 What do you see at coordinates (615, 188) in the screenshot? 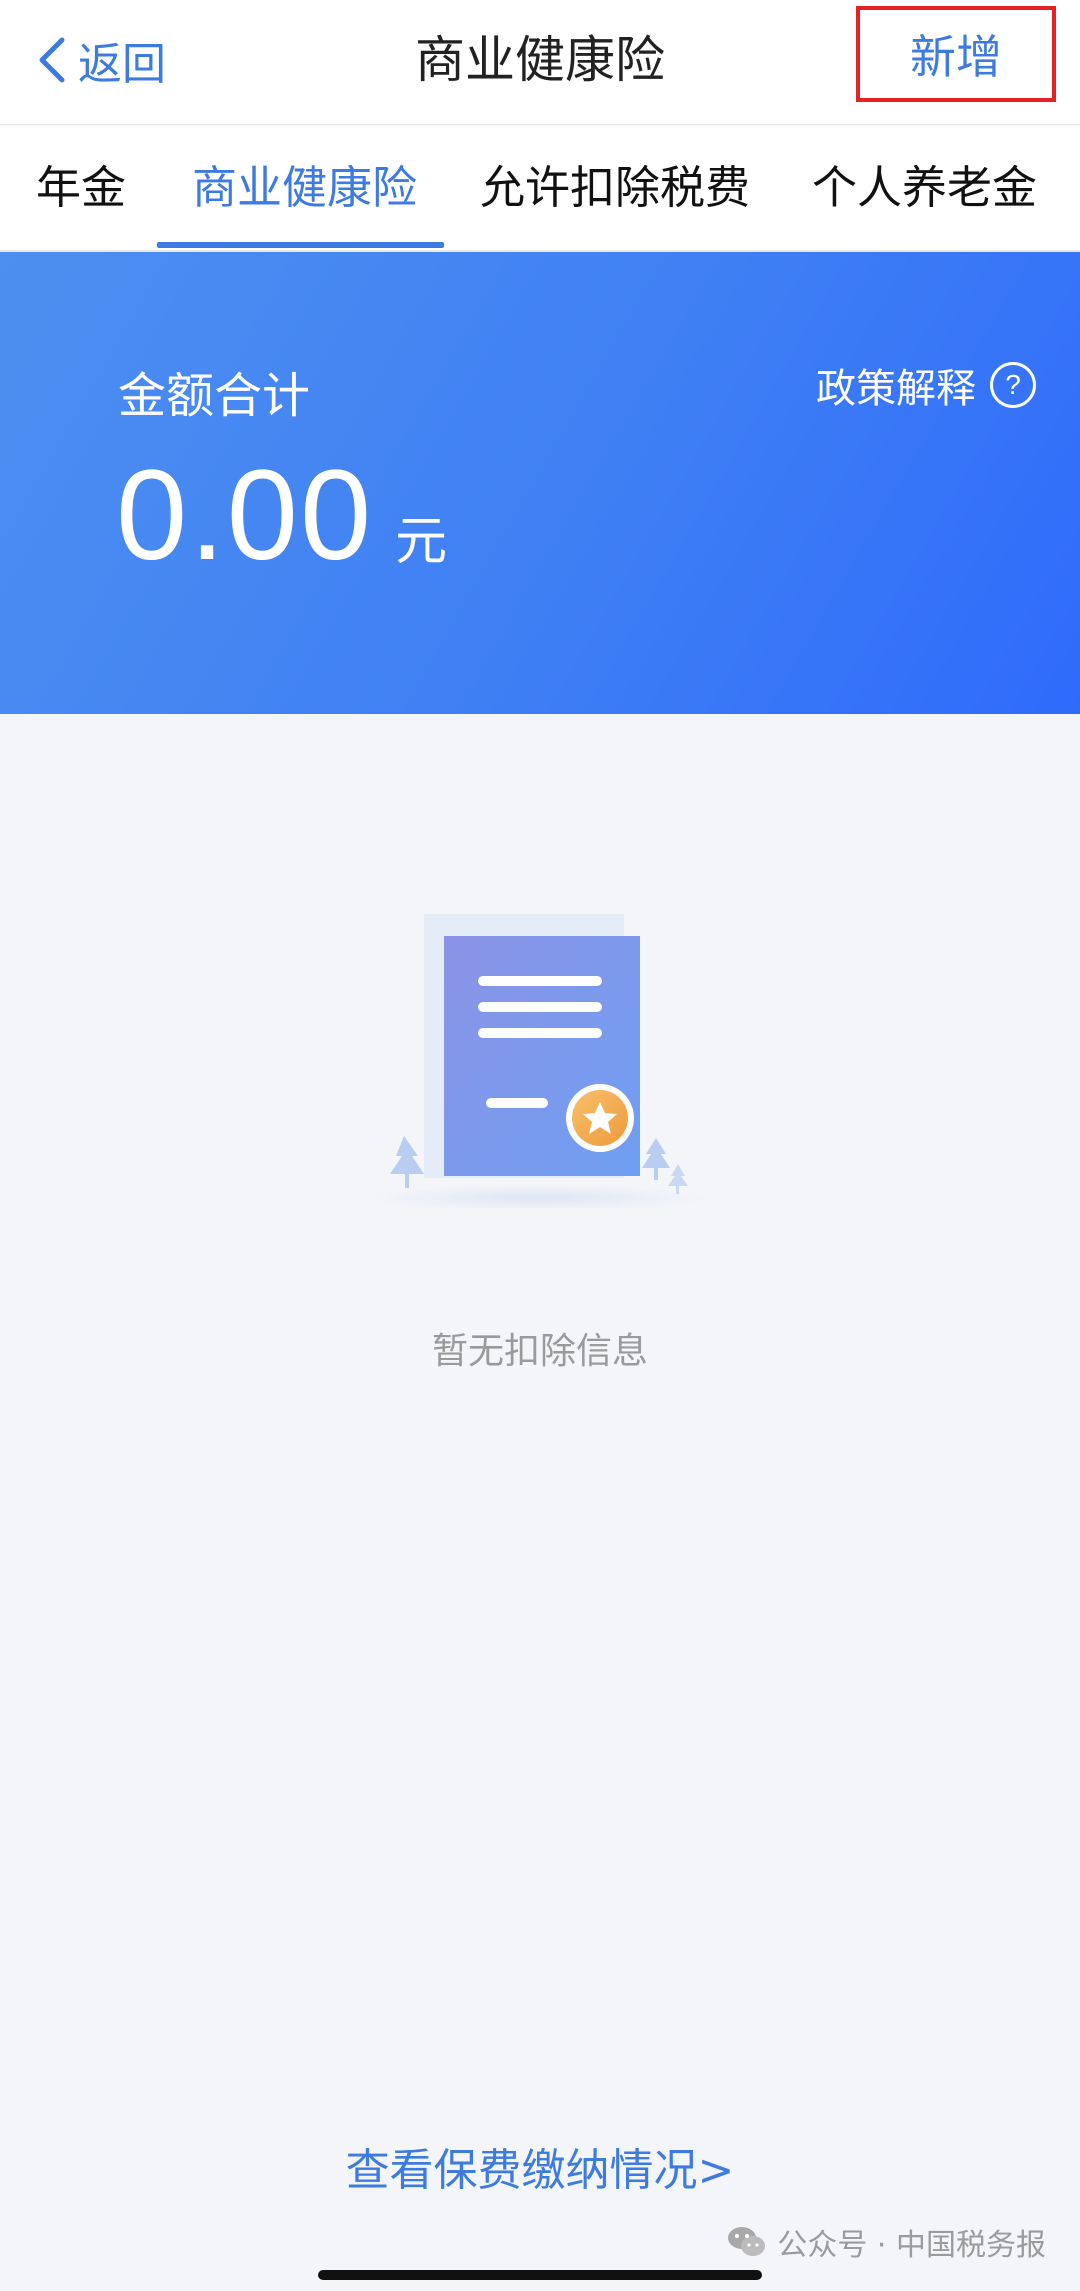
I see `tab-allowed-tax-deductions: 允许扣除税费` at bounding box center [615, 188].